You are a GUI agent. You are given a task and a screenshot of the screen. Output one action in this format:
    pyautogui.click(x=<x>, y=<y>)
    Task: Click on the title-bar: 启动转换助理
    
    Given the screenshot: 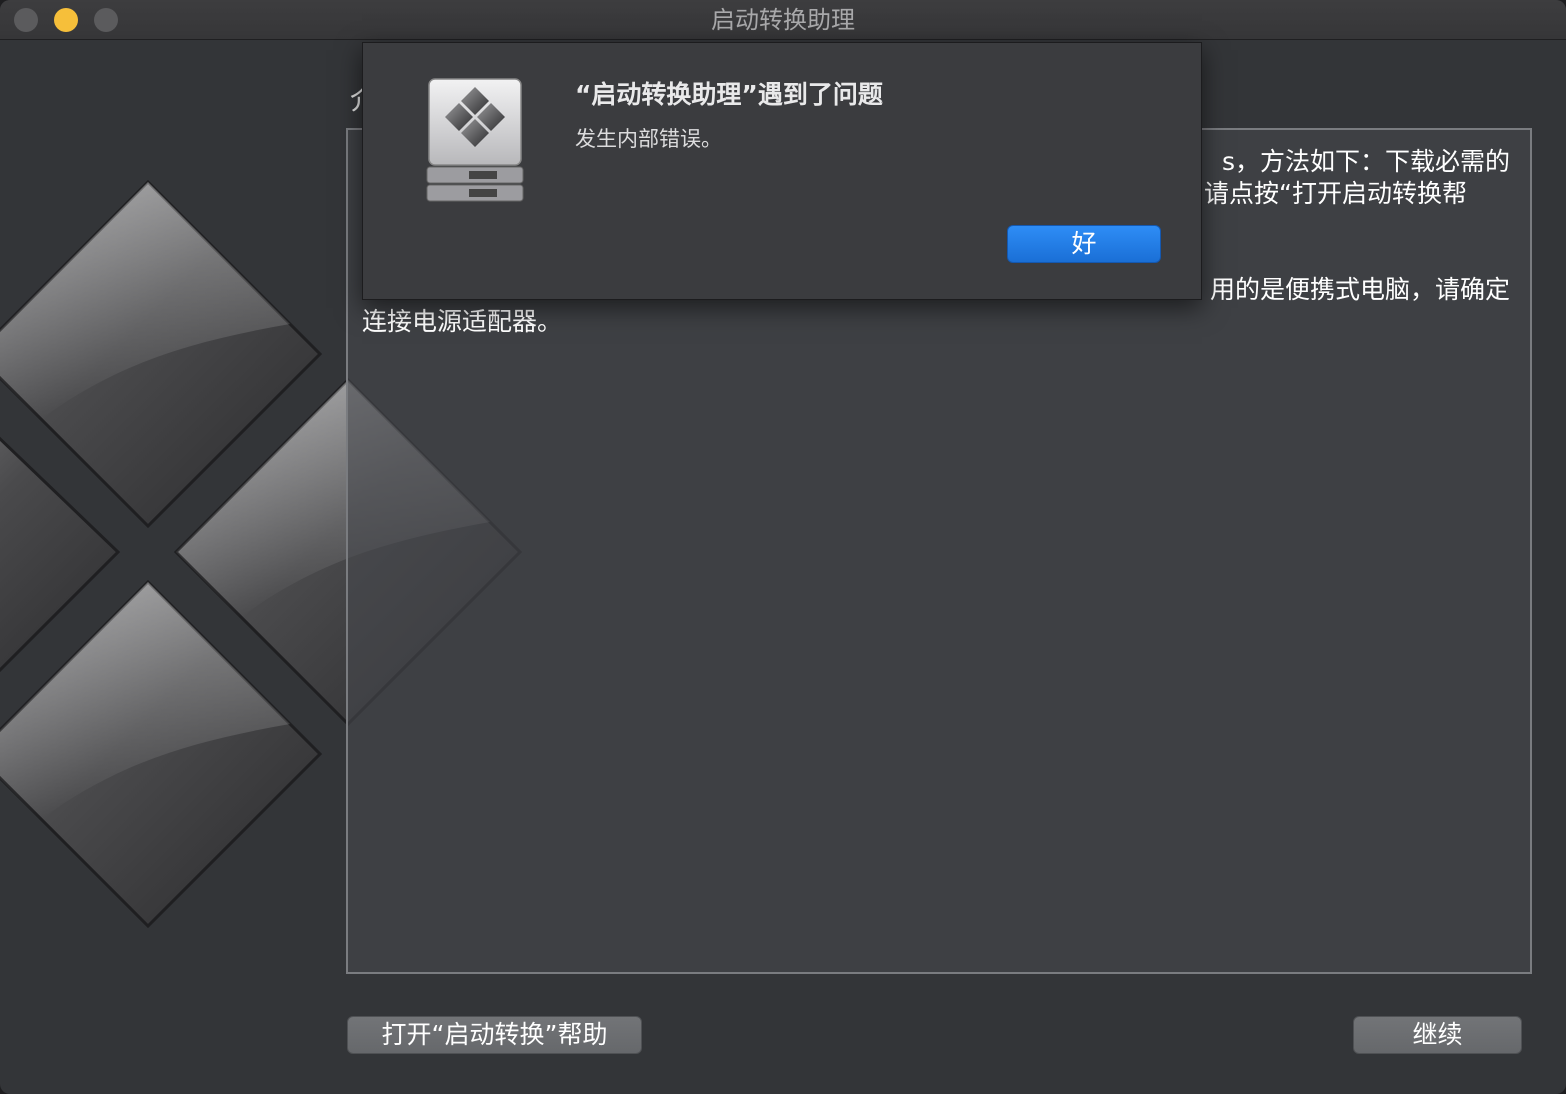 What is the action you would take?
    pyautogui.click(x=783, y=20)
    